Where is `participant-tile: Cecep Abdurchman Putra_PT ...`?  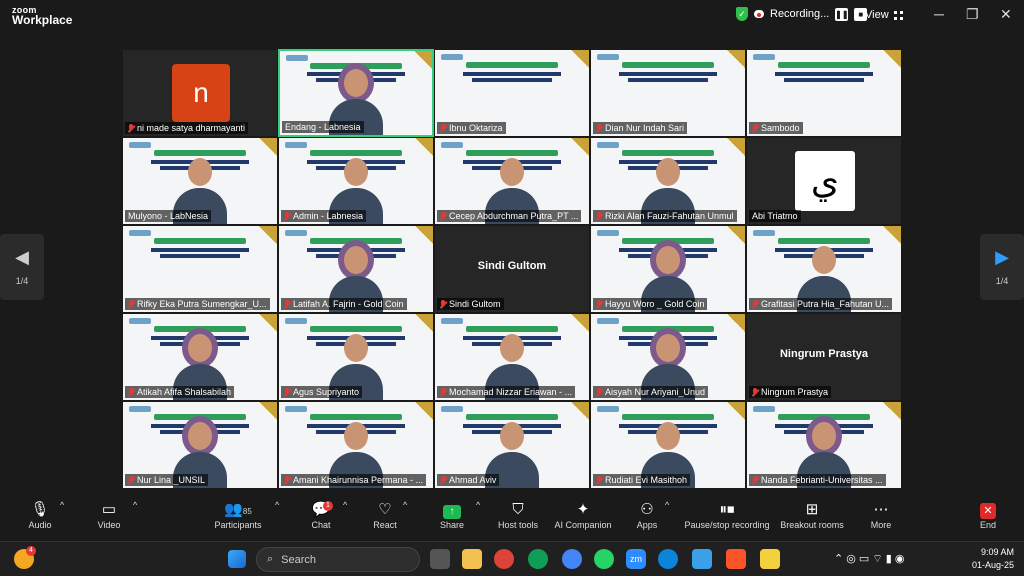
participant-tile: Cecep Abdurchman Putra_PT ... is located at coordinates (512, 181).